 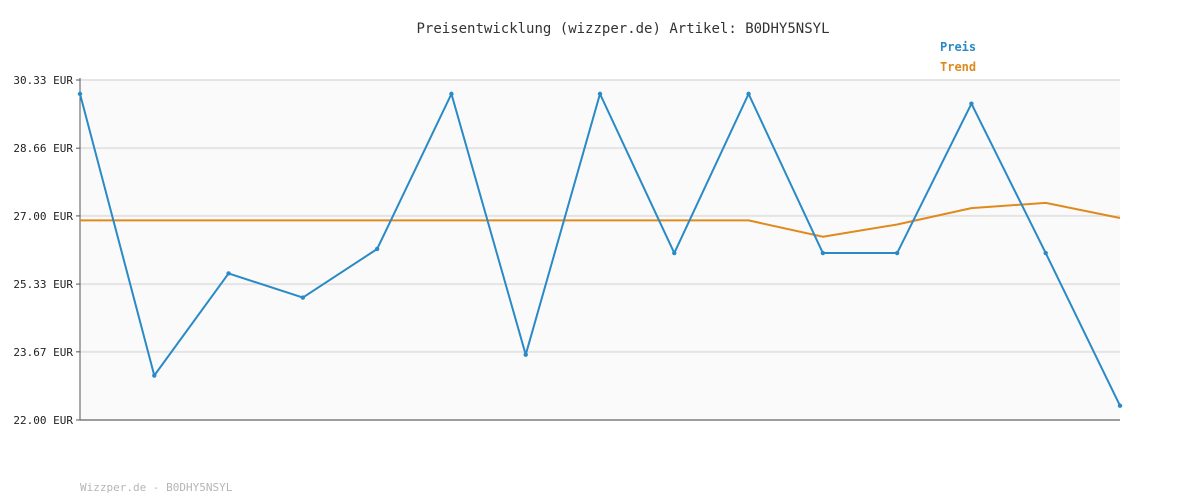 What do you see at coordinates (43, 80) in the screenshot?
I see `y-tick-label-0: 30.33 EUR` at bounding box center [43, 80].